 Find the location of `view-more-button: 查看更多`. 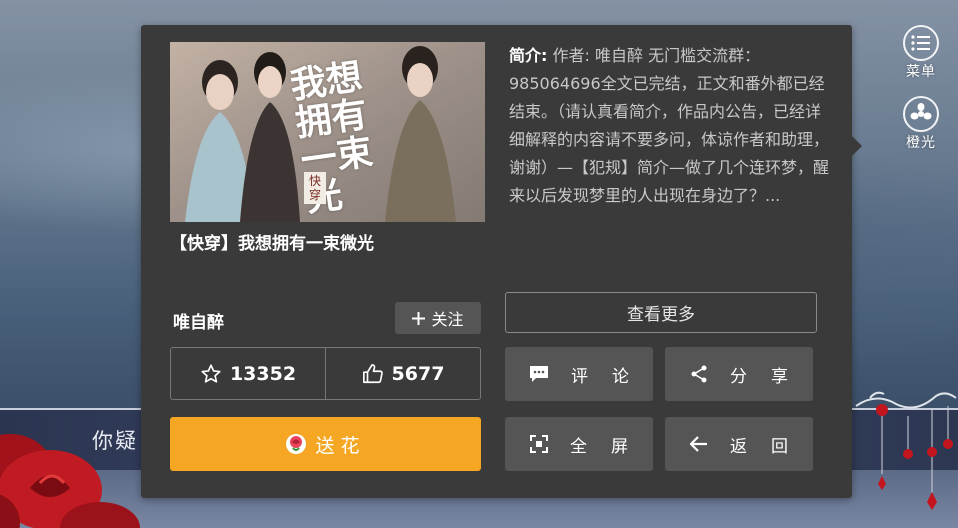

view-more-button: 查看更多 is located at coordinates (661, 312).